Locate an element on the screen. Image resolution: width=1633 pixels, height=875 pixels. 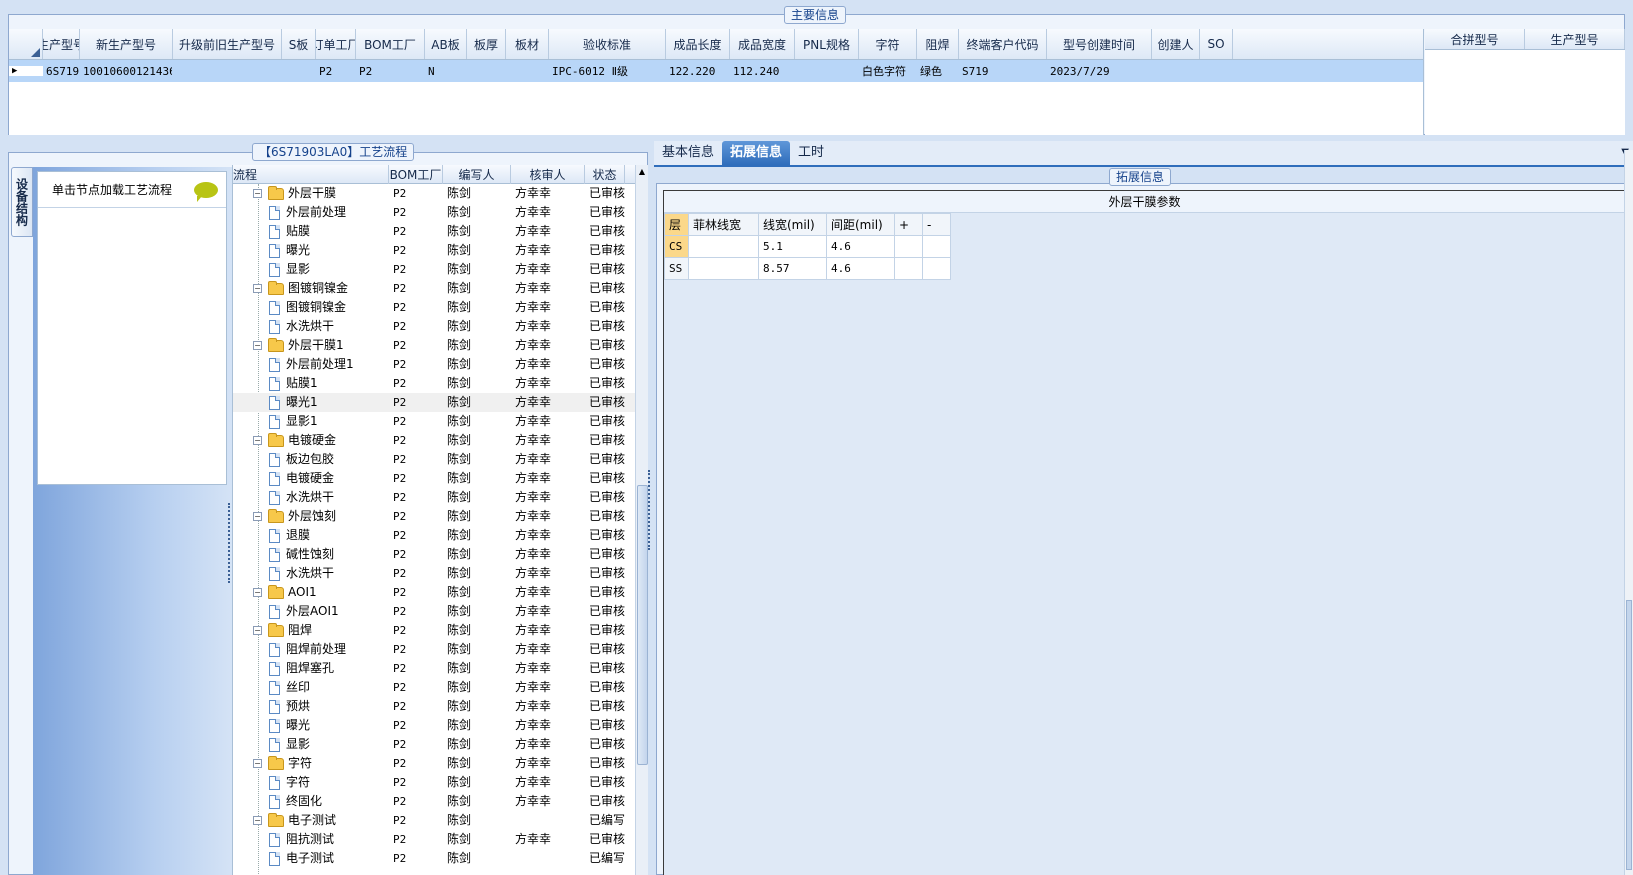
column-header-12: PNL规格 is located at coordinates (827, 44).